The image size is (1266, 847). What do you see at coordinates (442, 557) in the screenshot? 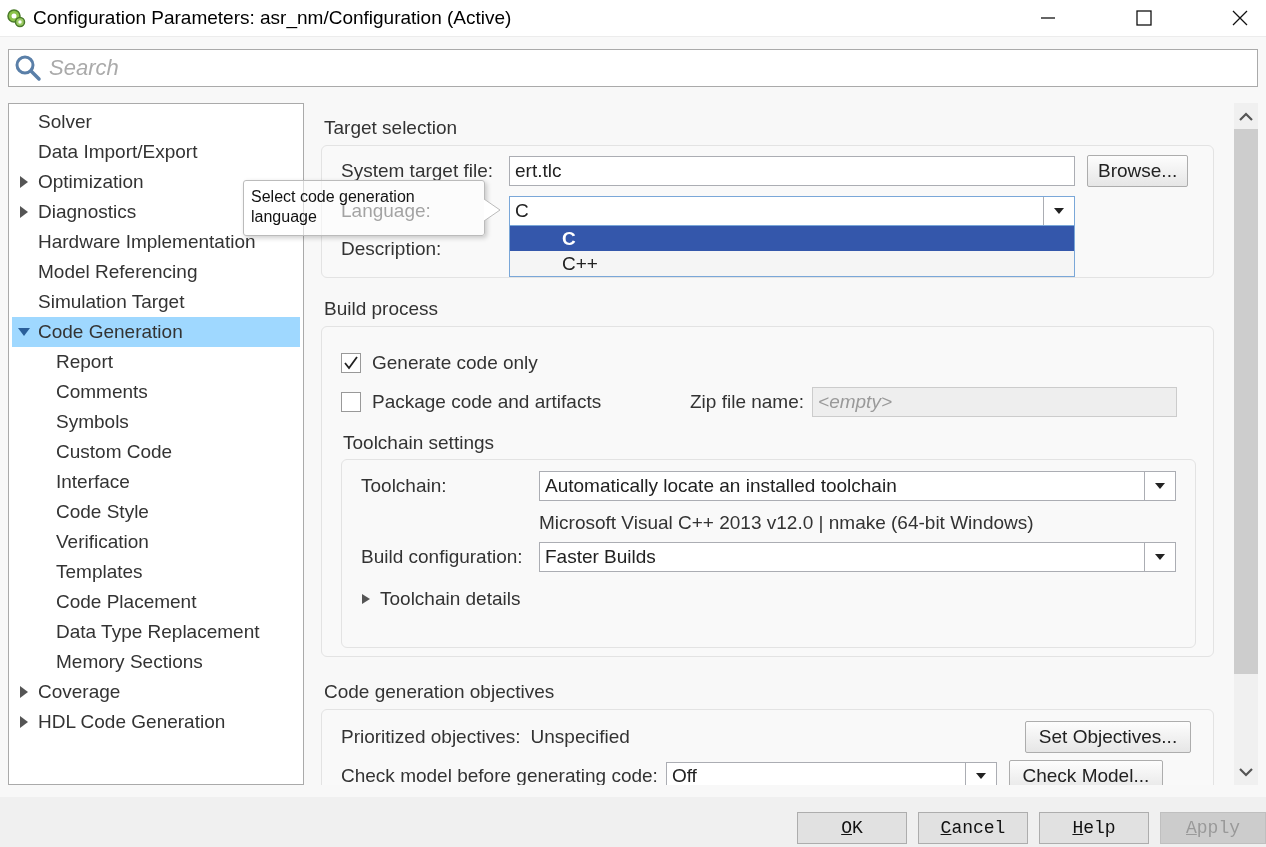
I see `field-label: Build configuration:` at bounding box center [442, 557].